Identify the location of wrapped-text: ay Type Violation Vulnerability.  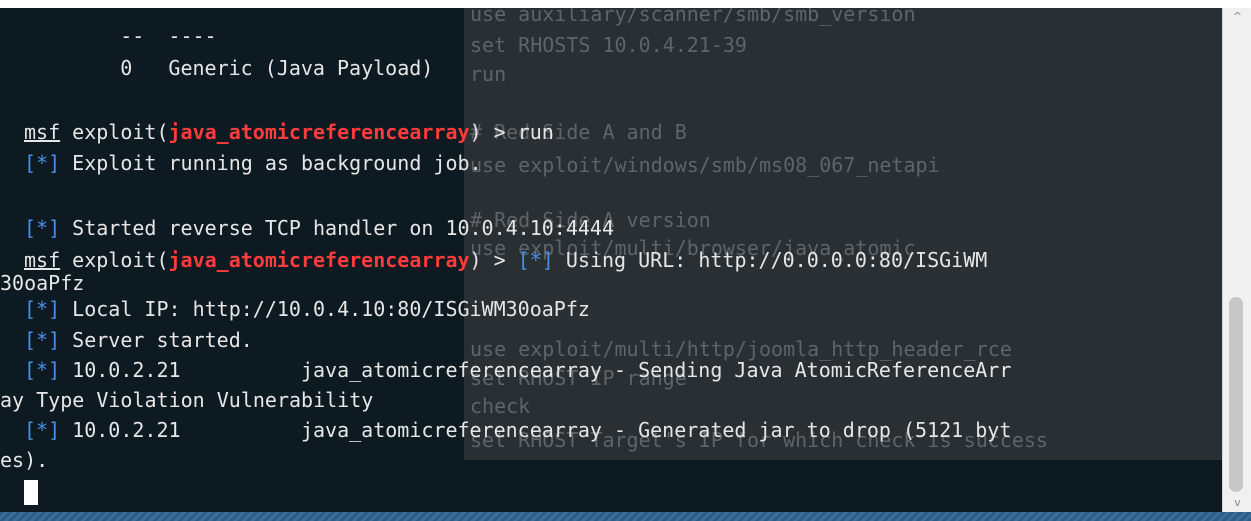
(187, 400).